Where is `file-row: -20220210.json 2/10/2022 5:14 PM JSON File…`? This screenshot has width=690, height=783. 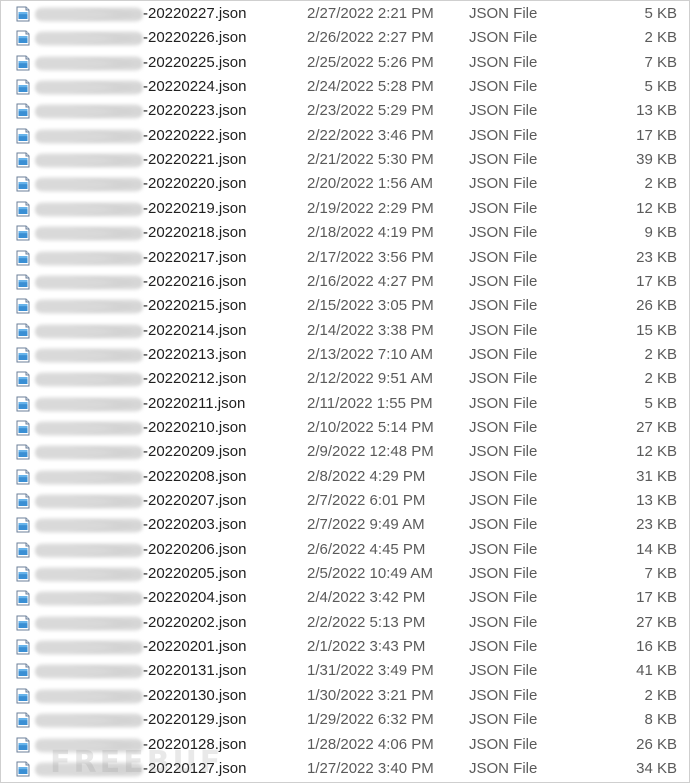 file-row: -20220210.json 2/10/2022 5:14 PM JSON File… is located at coordinates (345, 428).